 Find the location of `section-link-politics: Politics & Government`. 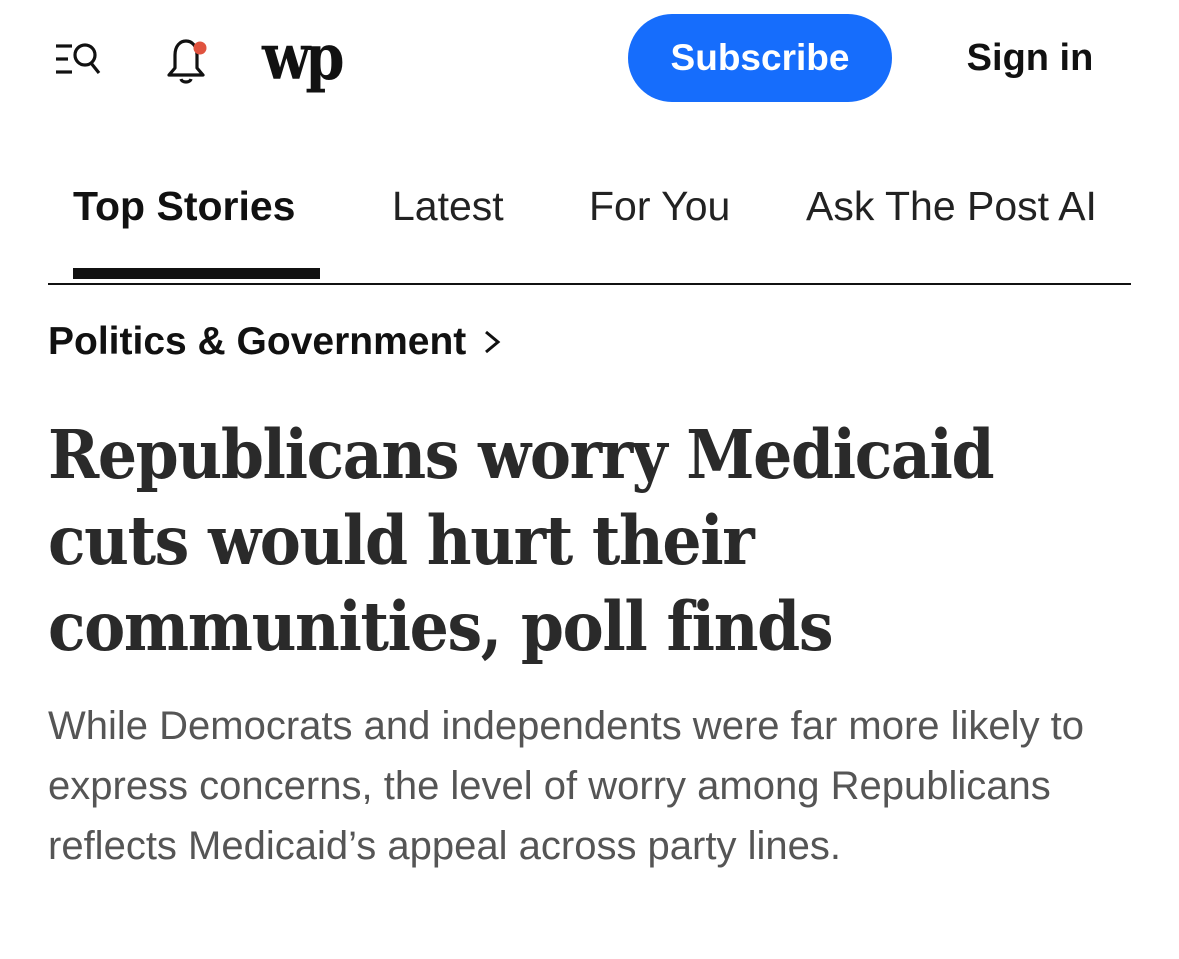

section-link-politics: Politics & Government is located at coordinates (277, 342).